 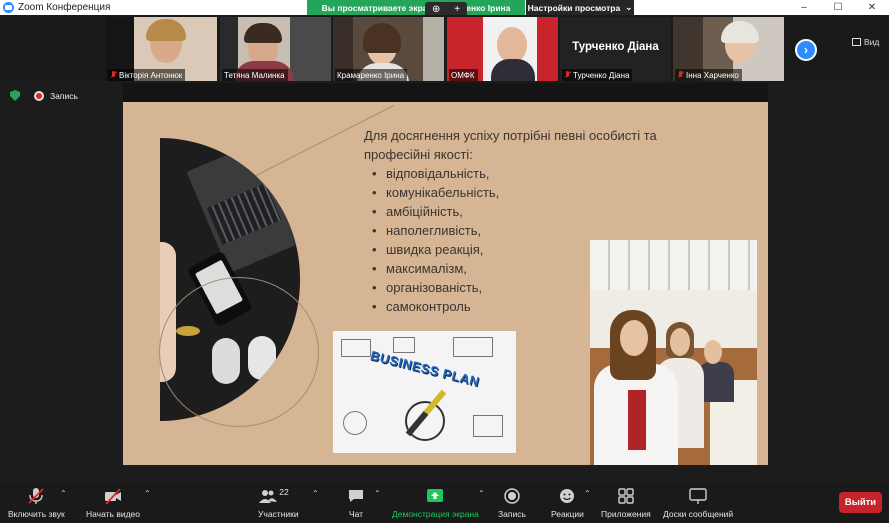 What do you see at coordinates (424, 392) in the screenshot?
I see `business-plan-image: BUSINESS PLAN` at bounding box center [424, 392].